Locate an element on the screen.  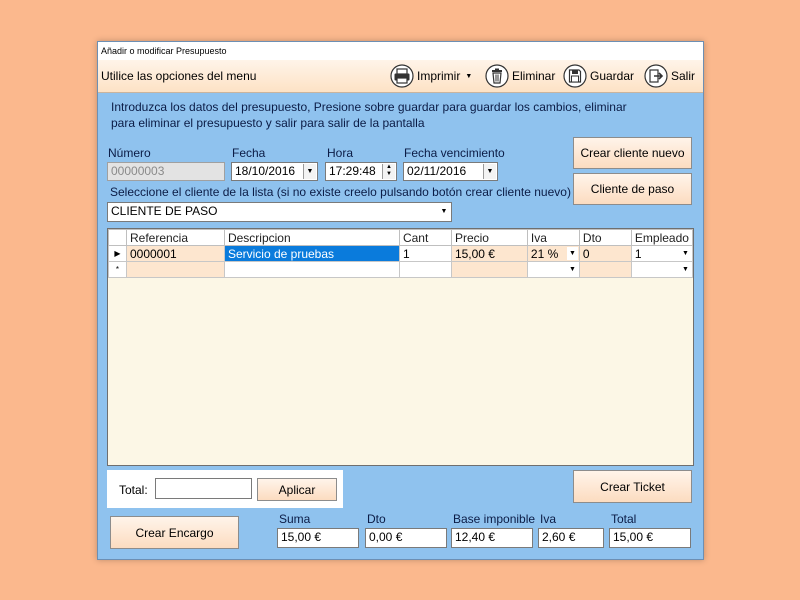
total-label: Total: is located at coordinates (133, 490).